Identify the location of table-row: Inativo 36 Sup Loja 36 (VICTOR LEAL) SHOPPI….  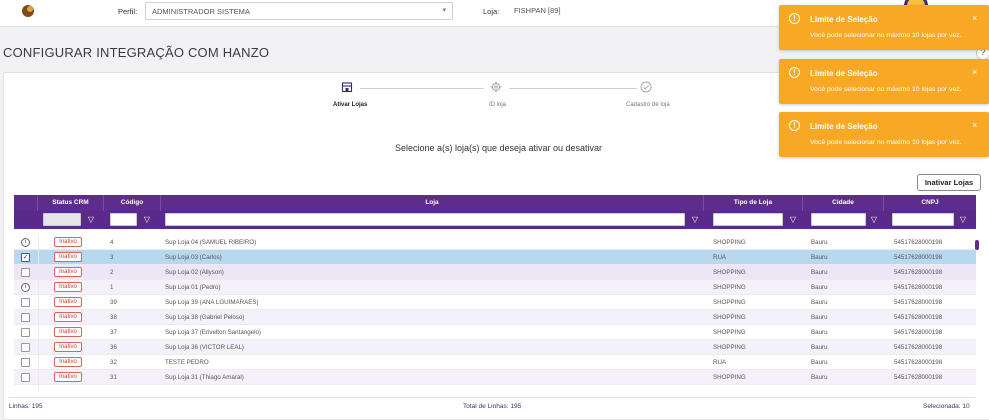
(495, 347).